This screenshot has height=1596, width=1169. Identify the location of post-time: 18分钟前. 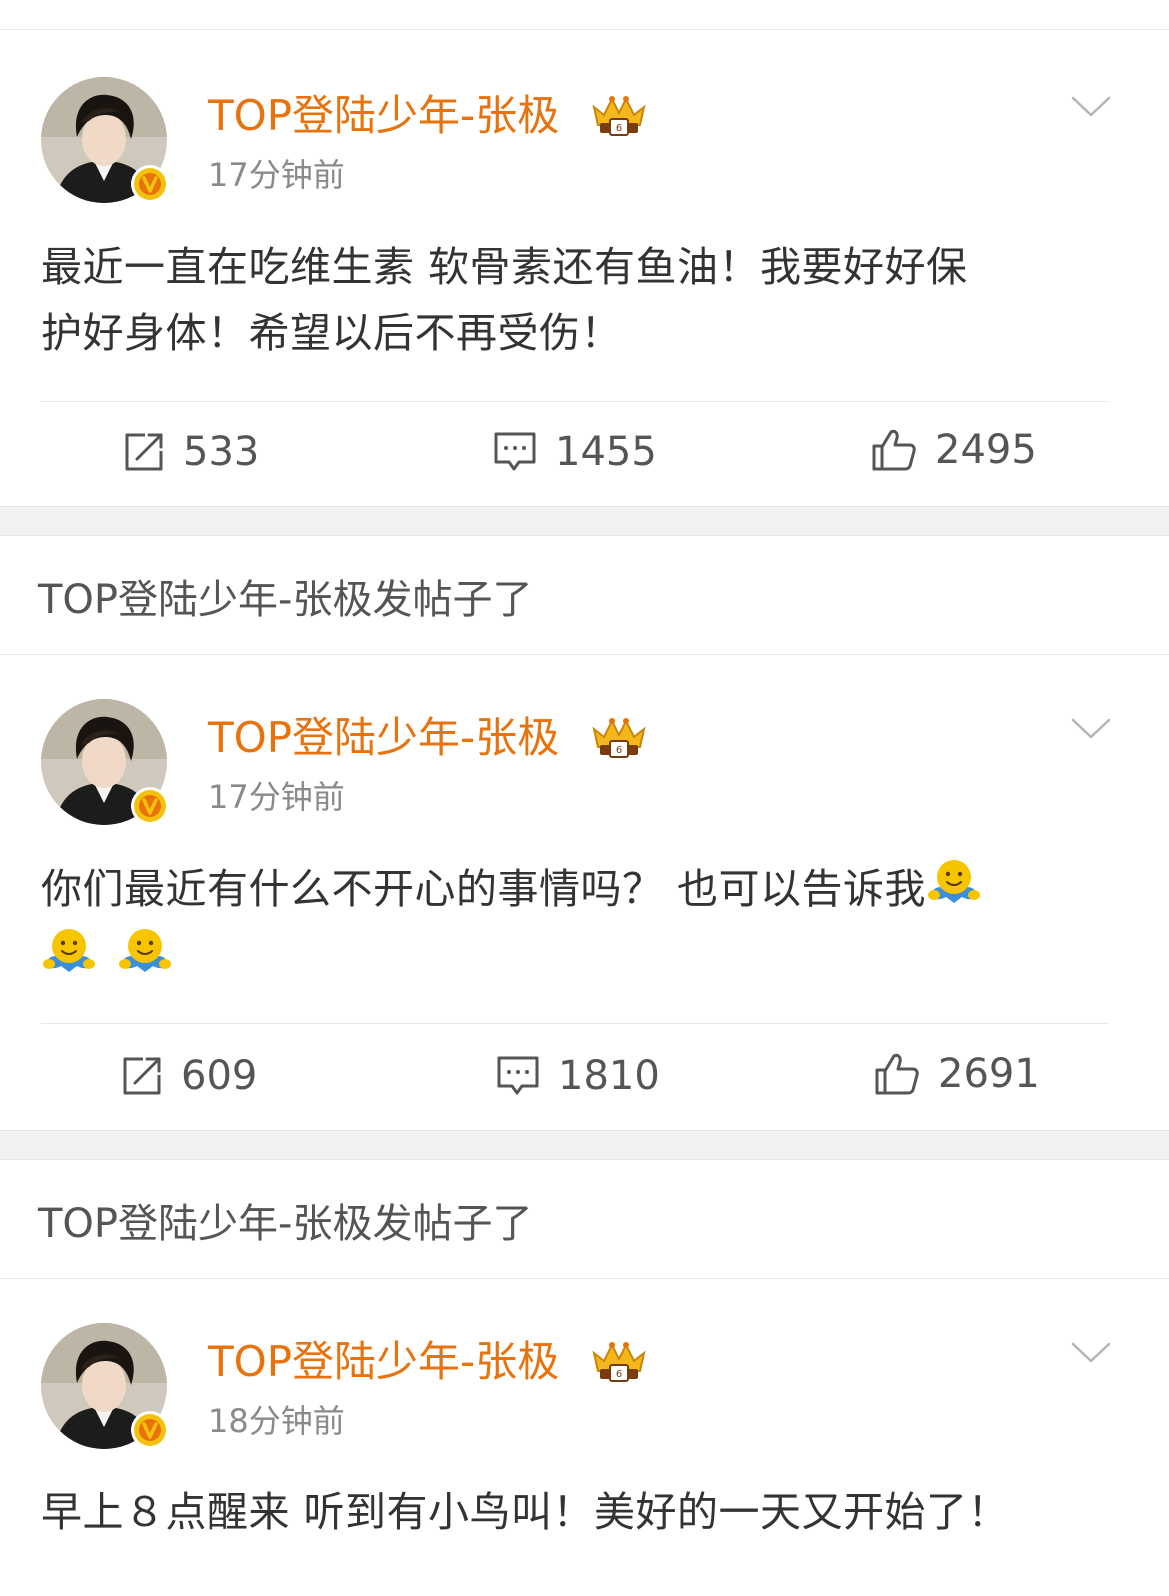
(276, 1421).